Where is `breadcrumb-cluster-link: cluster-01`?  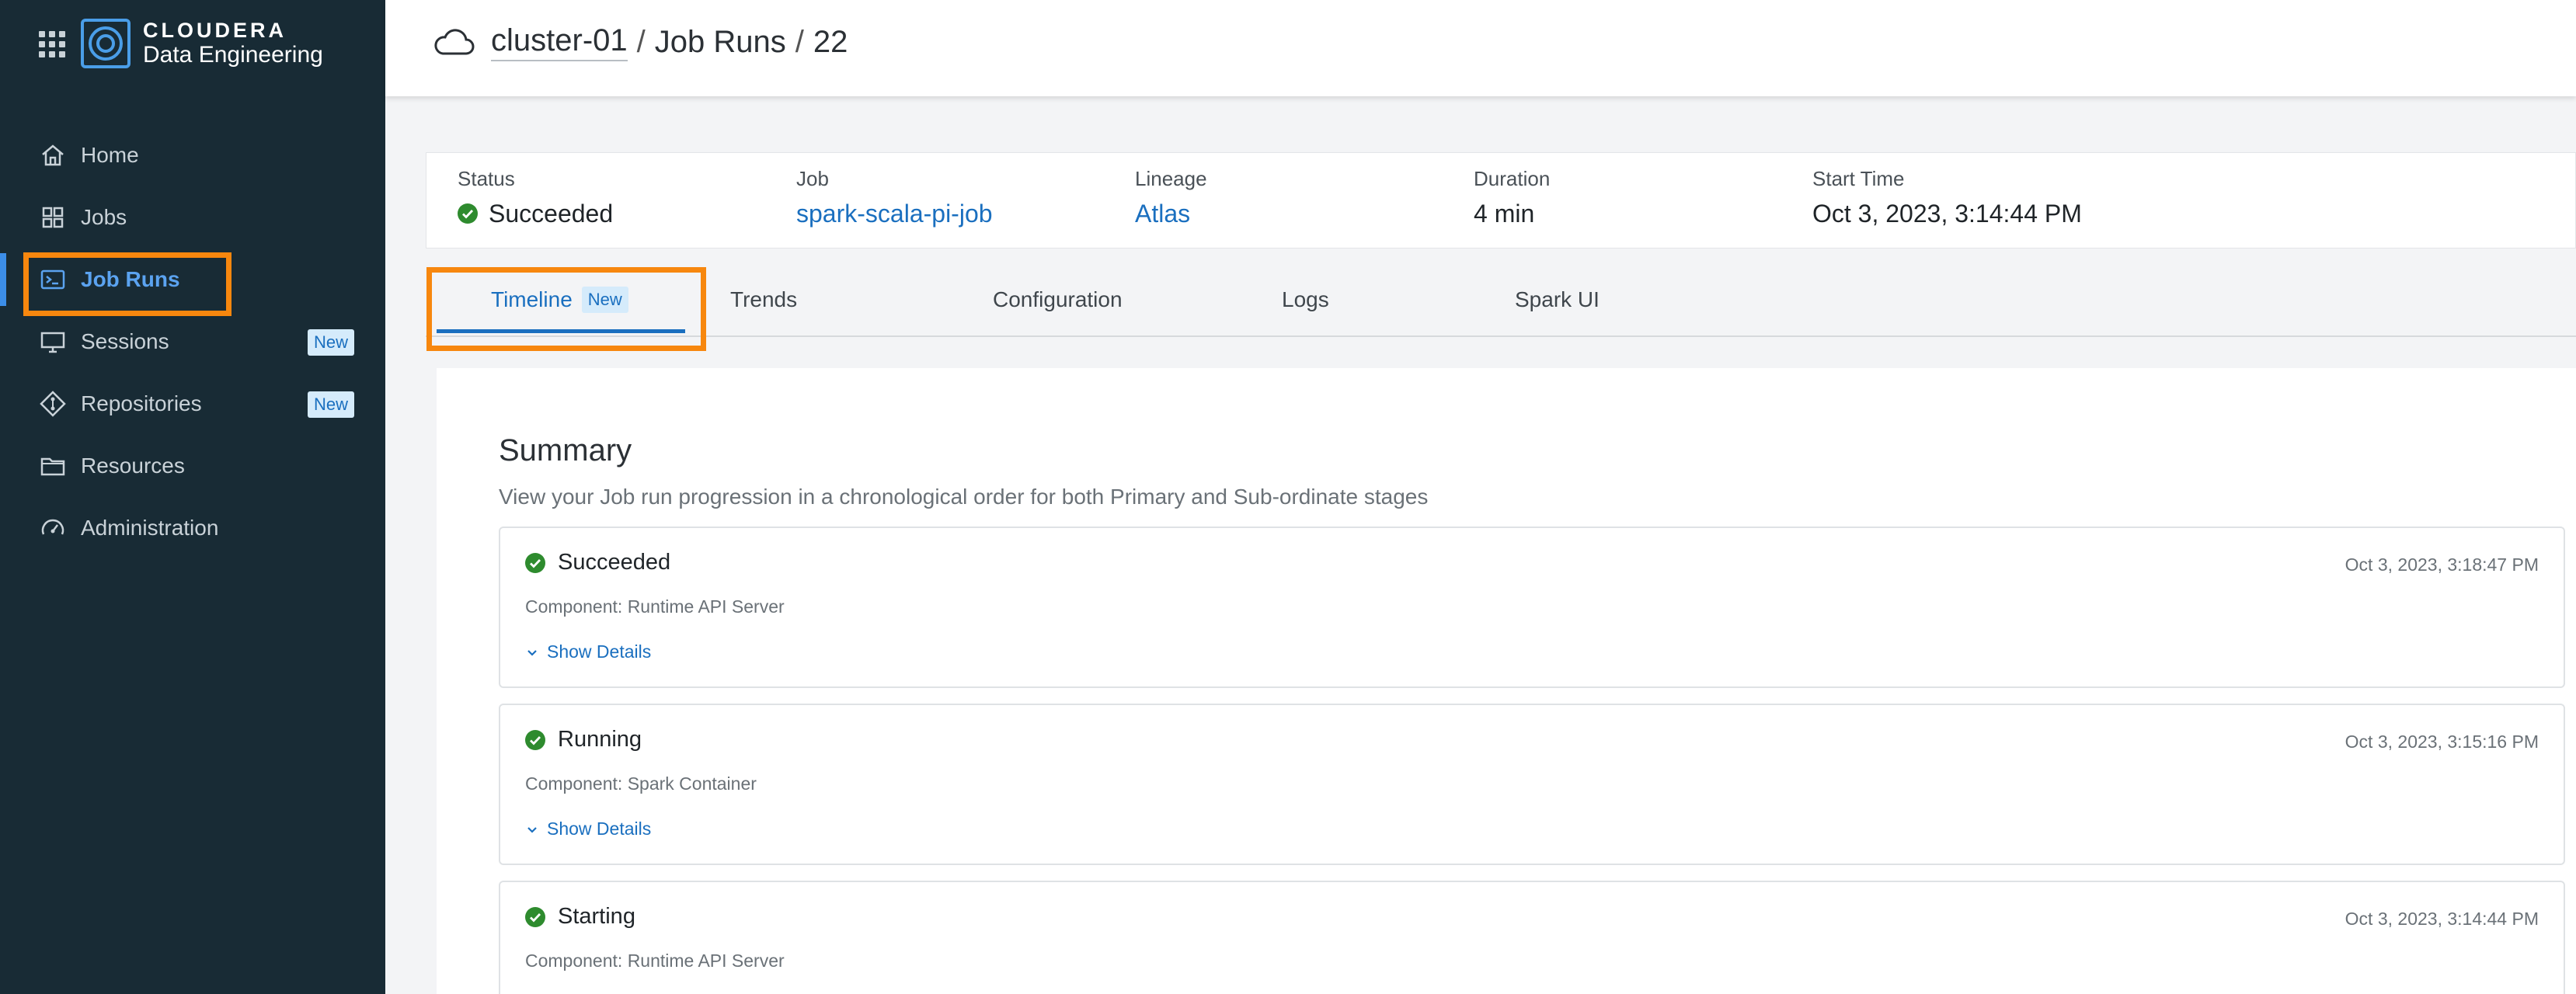
breadcrumb-cluster-link: cluster-01 is located at coordinates (559, 42).